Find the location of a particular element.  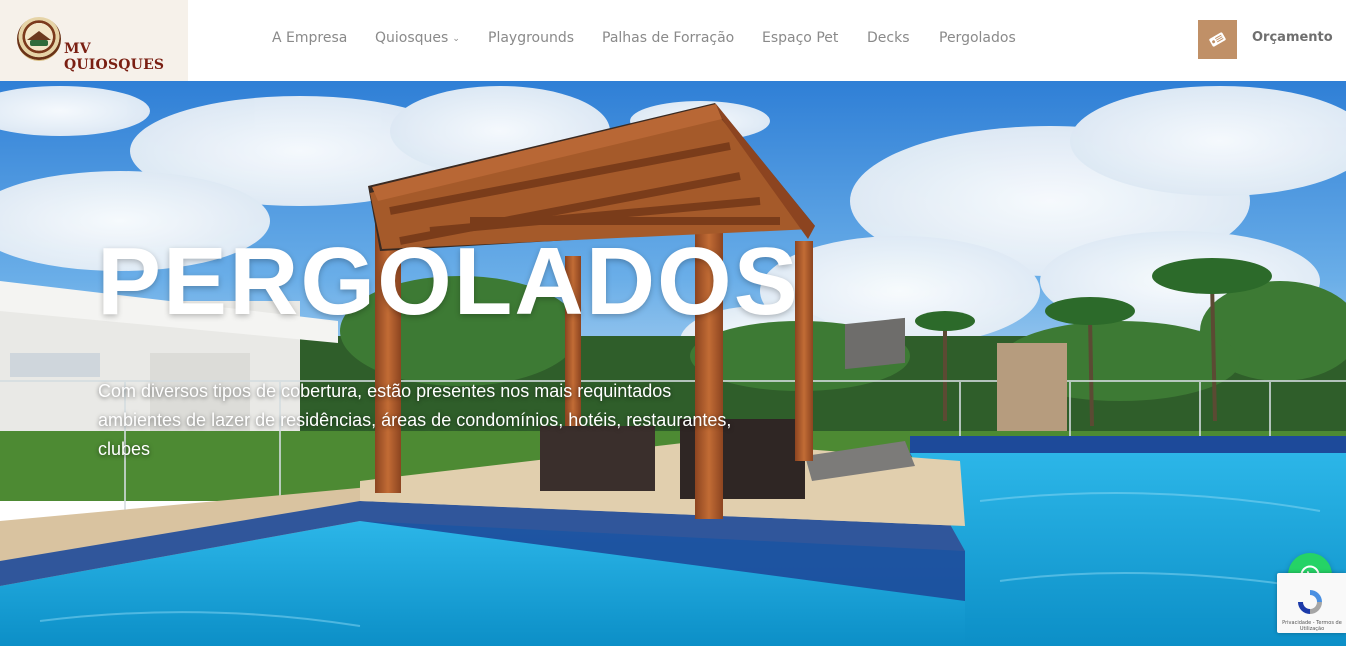

kiosk-emblem-icon is located at coordinates (39, 39).